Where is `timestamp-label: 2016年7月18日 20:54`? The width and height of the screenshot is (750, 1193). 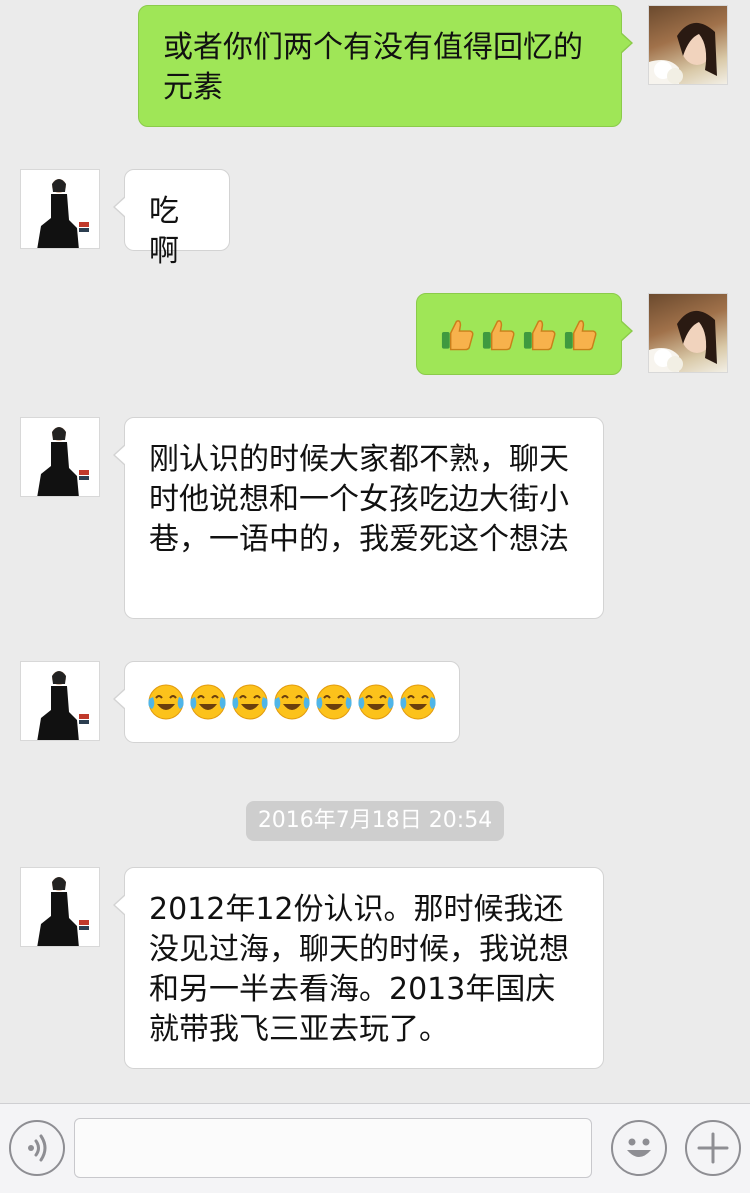
timestamp-label: 2016年7月18日 20:54 is located at coordinates (375, 821).